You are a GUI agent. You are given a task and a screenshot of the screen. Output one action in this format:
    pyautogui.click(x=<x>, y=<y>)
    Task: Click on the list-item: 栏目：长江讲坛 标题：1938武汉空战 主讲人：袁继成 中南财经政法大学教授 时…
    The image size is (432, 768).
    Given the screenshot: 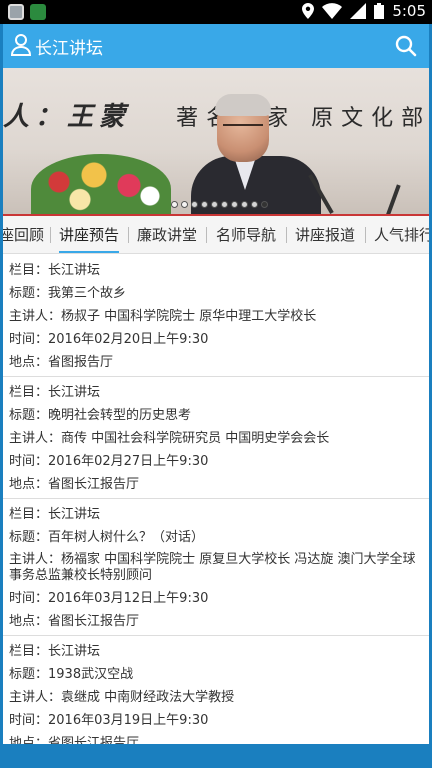 What is the action you would take?
    pyautogui.click(x=216, y=690)
    